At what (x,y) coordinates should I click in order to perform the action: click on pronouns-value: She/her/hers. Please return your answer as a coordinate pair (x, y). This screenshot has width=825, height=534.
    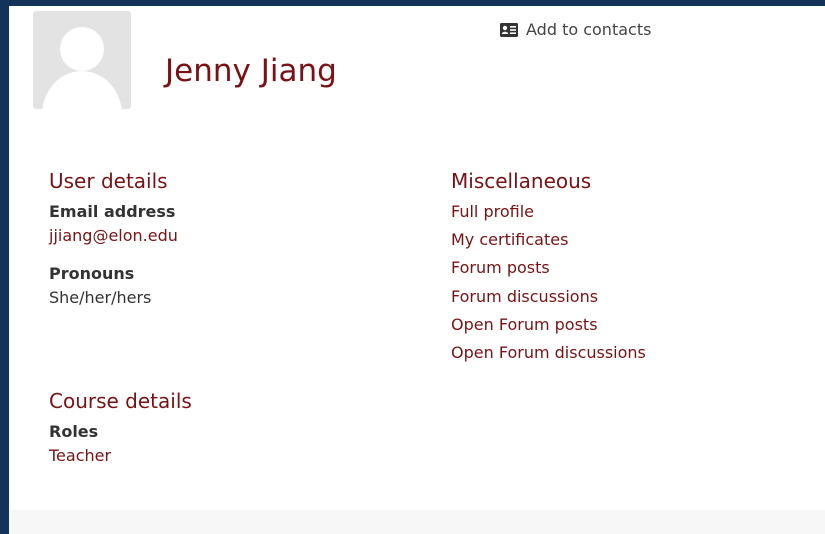
    Looking at the image, I should click on (100, 297).